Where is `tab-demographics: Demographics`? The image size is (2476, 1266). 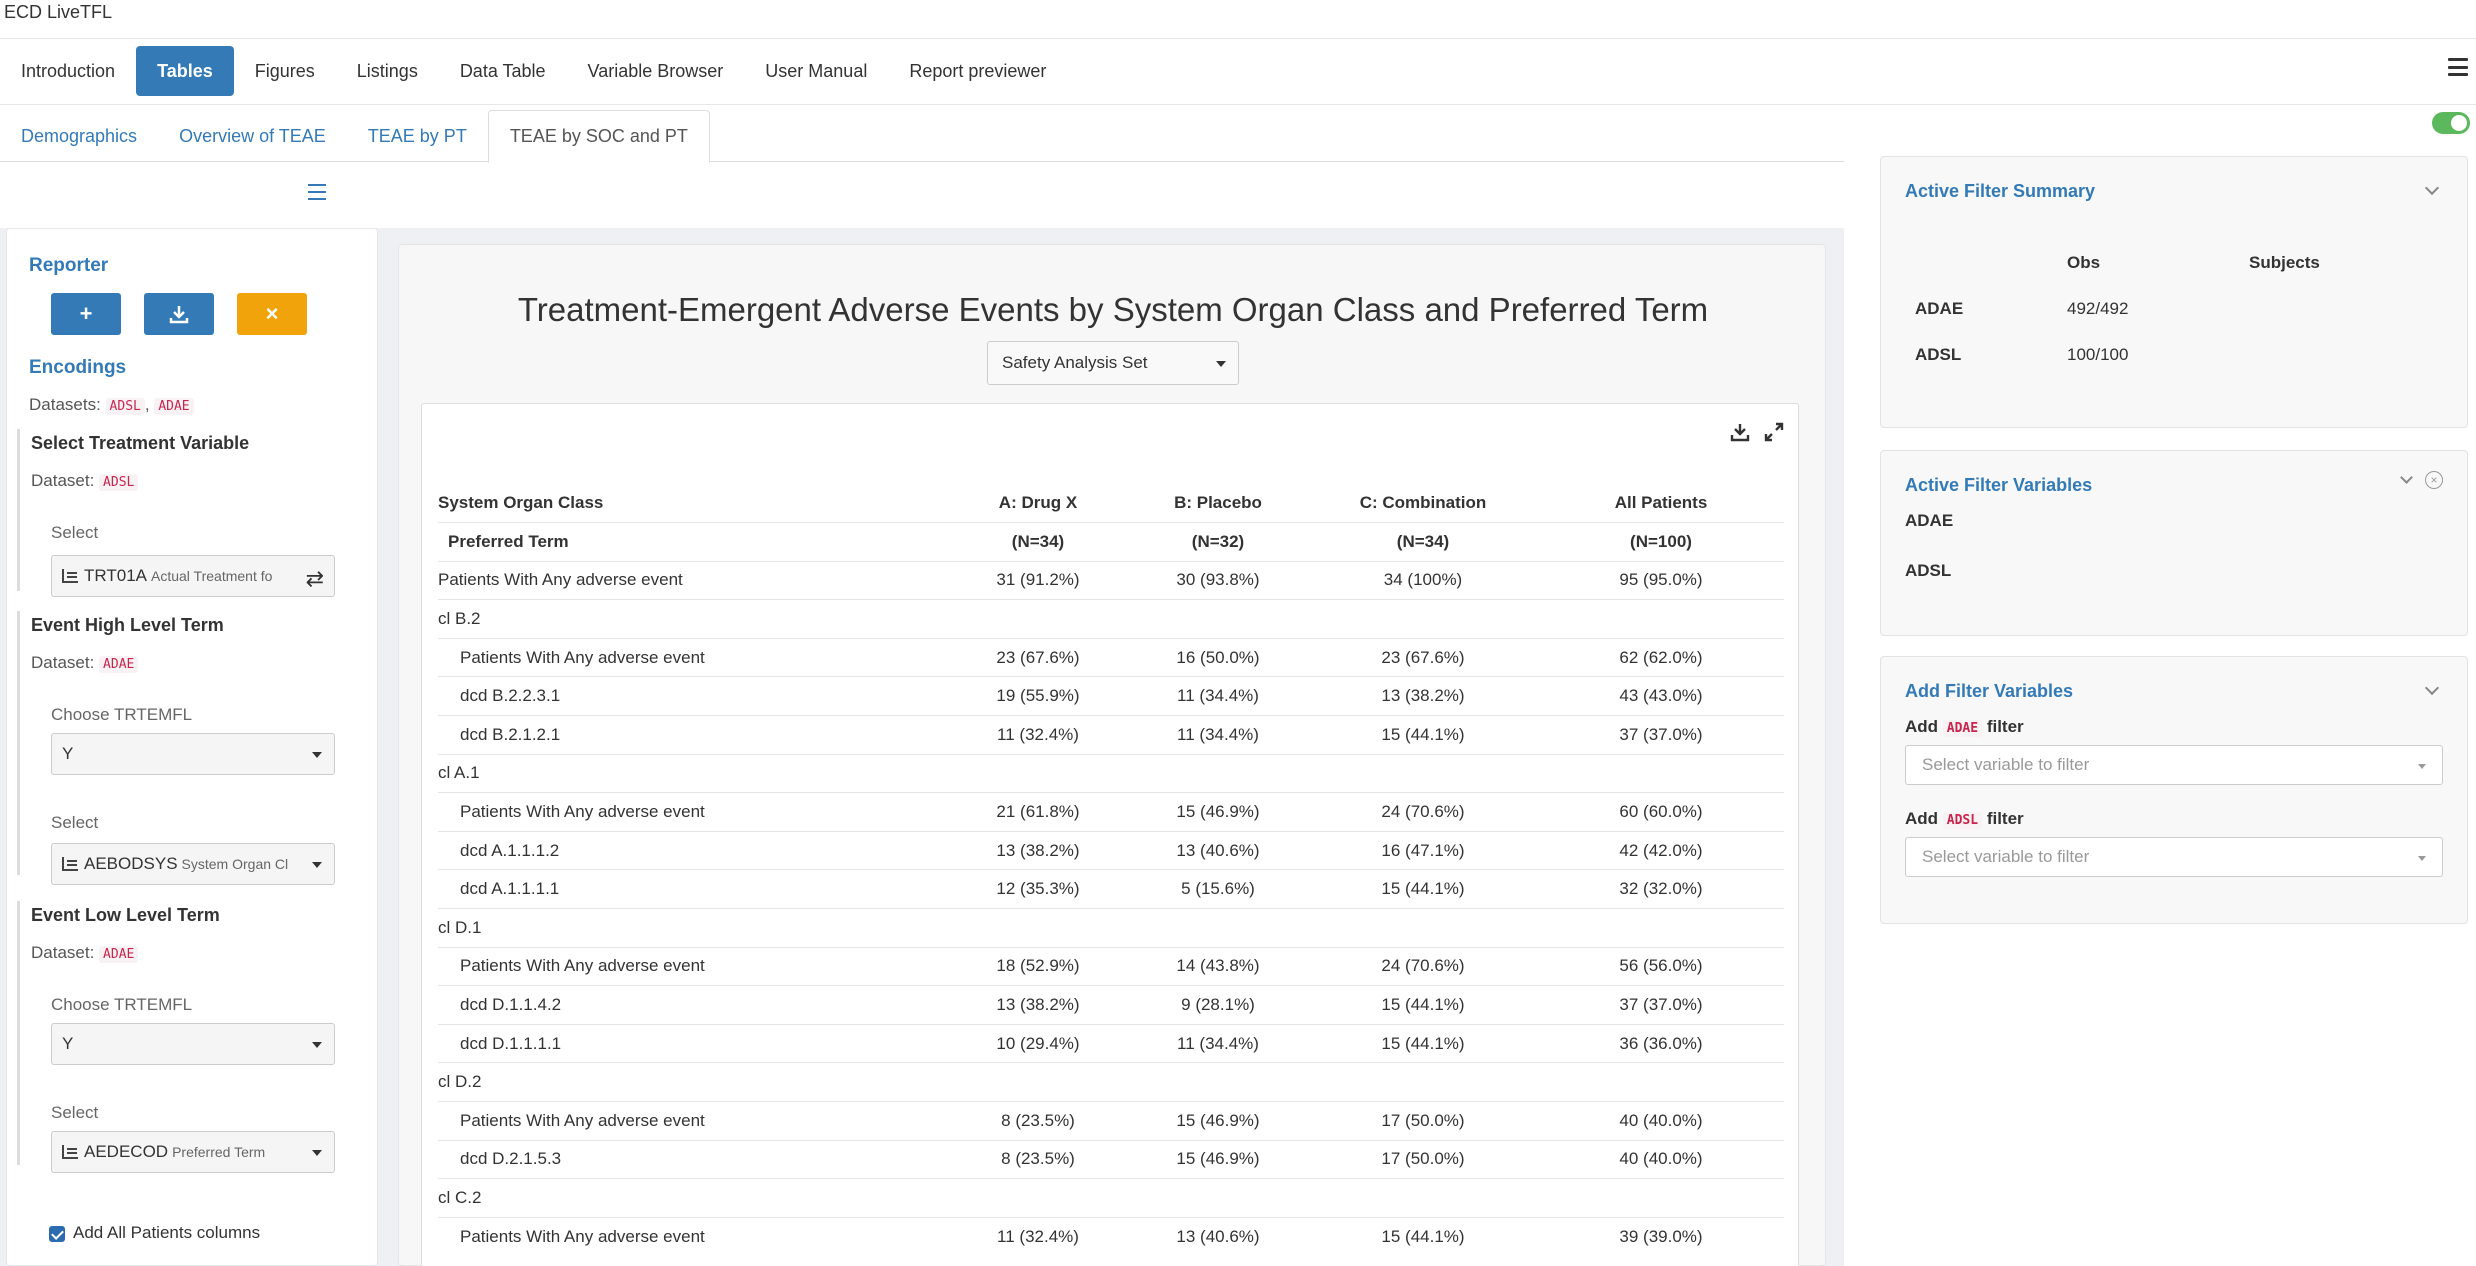 tab-demographics: Demographics is located at coordinates (79, 136).